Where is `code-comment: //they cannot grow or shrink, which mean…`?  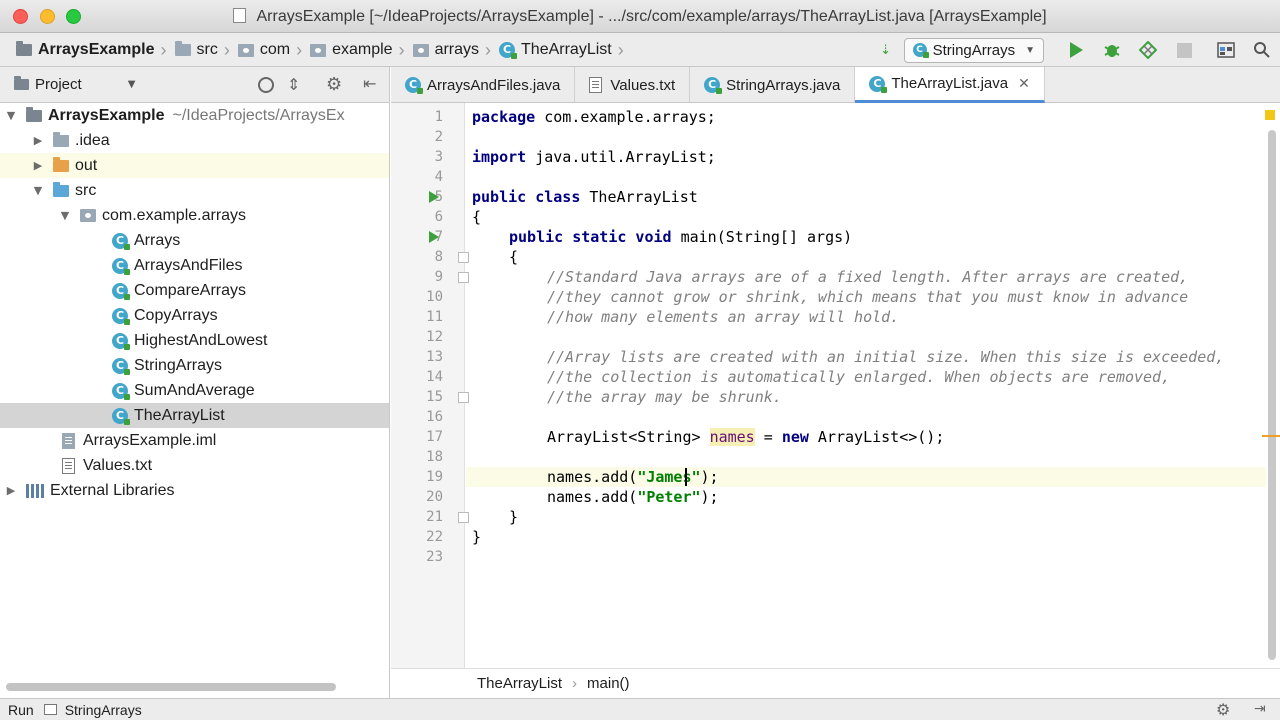
code-comment: //they cannot grow or shrink, which mean… is located at coordinates (868, 297).